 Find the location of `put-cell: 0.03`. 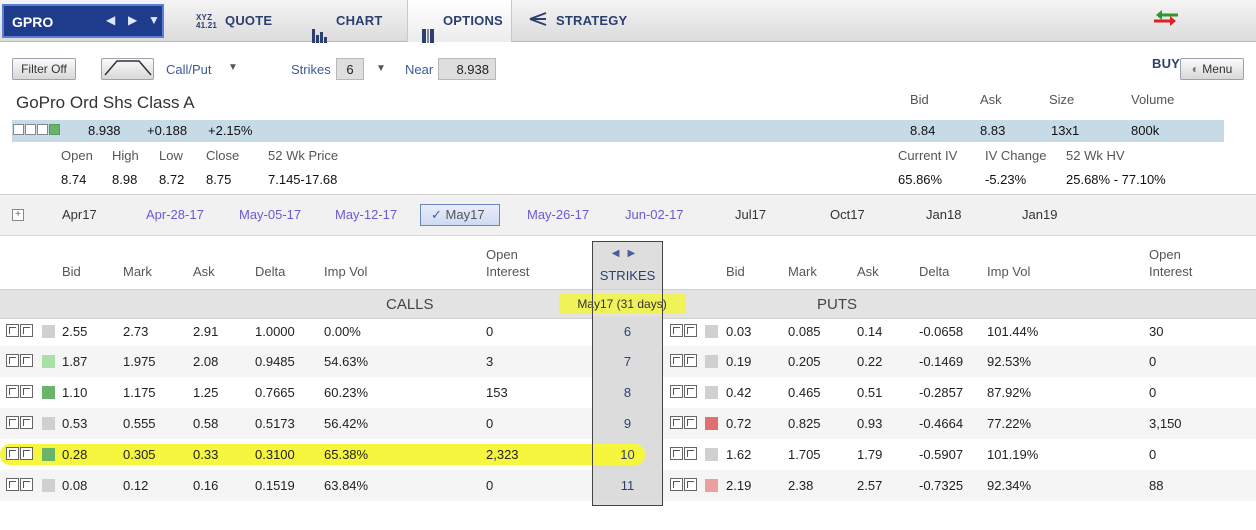

put-cell: 0.03 is located at coordinates (738, 331).